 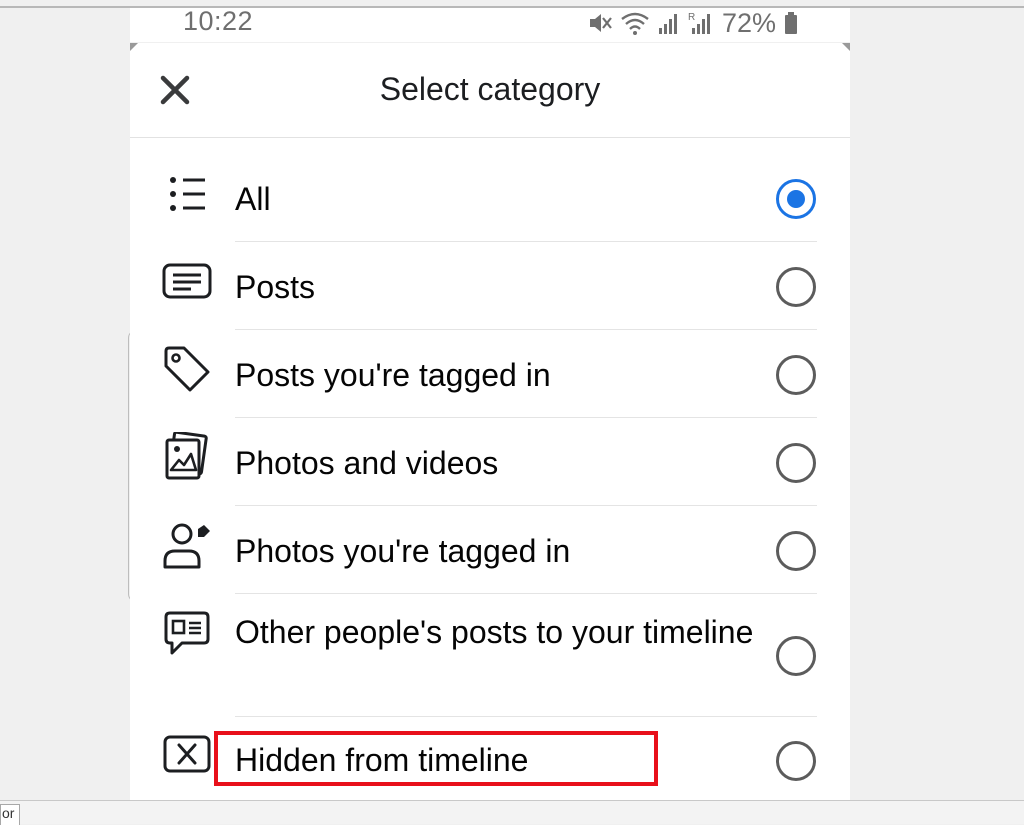 I want to click on category-label-hidden: Hidden from timeline, so click(x=382, y=760).